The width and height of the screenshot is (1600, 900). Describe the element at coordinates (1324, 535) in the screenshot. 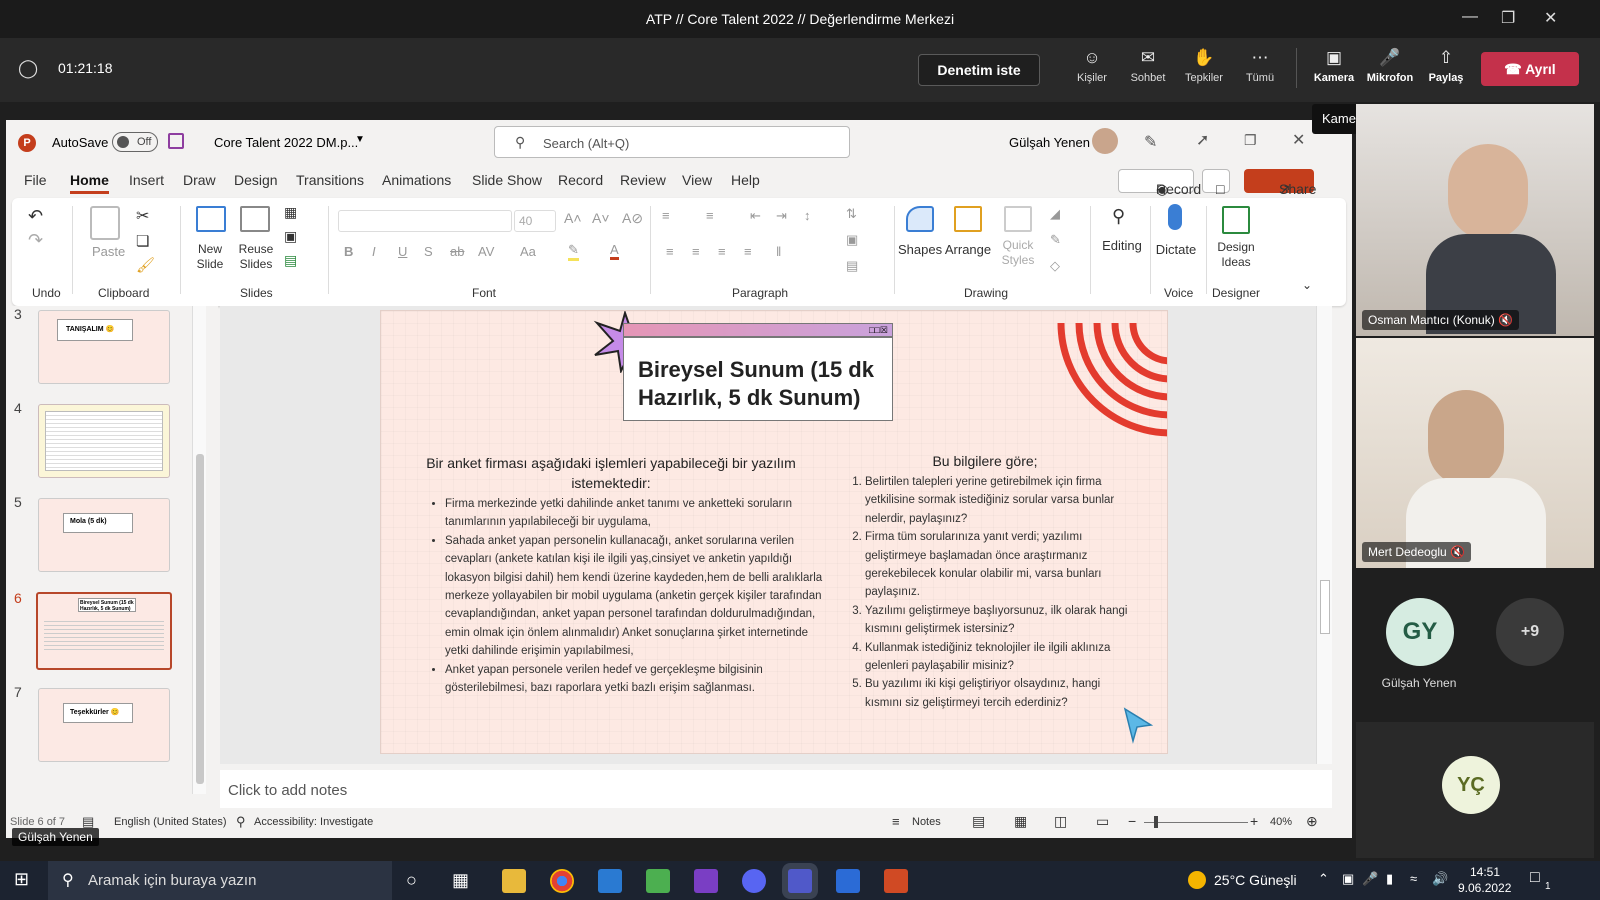

I see `slide-scrollbar` at that location.